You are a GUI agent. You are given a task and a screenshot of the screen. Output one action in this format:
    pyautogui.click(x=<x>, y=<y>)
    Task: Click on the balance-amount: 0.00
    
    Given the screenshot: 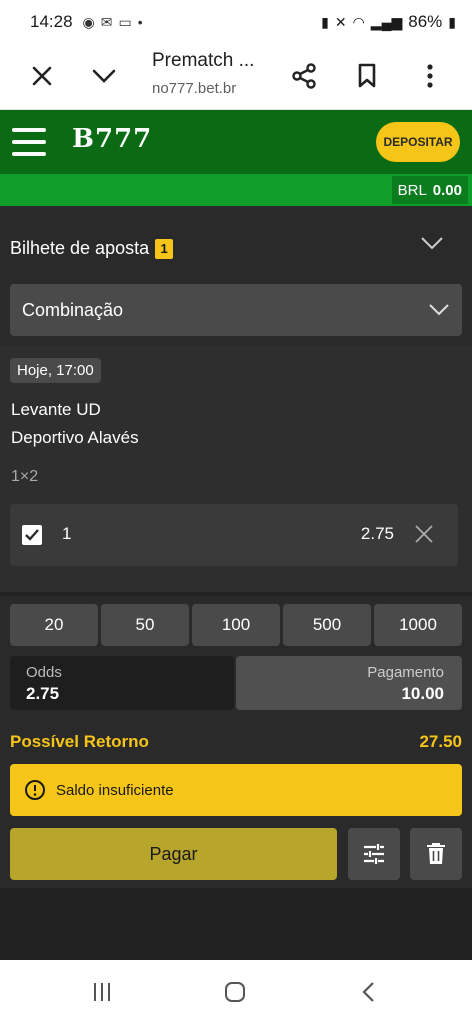 What is the action you would take?
    pyautogui.click(x=447, y=190)
    